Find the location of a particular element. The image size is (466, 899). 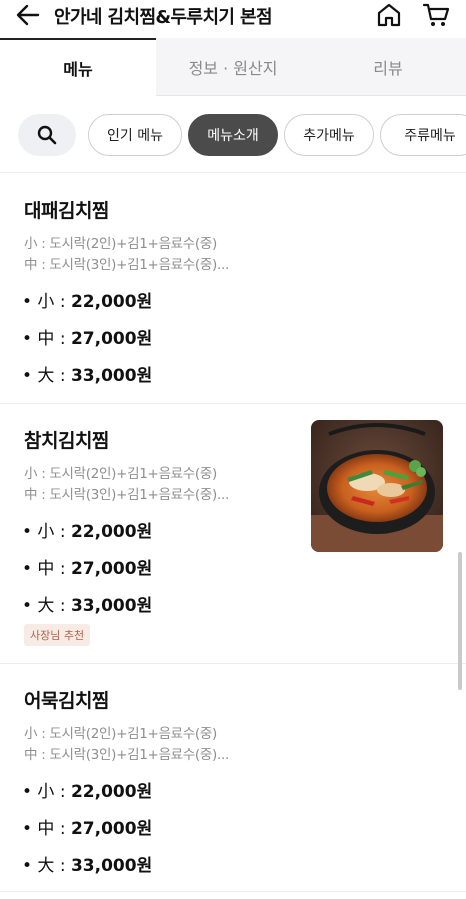

menu-search-button is located at coordinates (47, 135).